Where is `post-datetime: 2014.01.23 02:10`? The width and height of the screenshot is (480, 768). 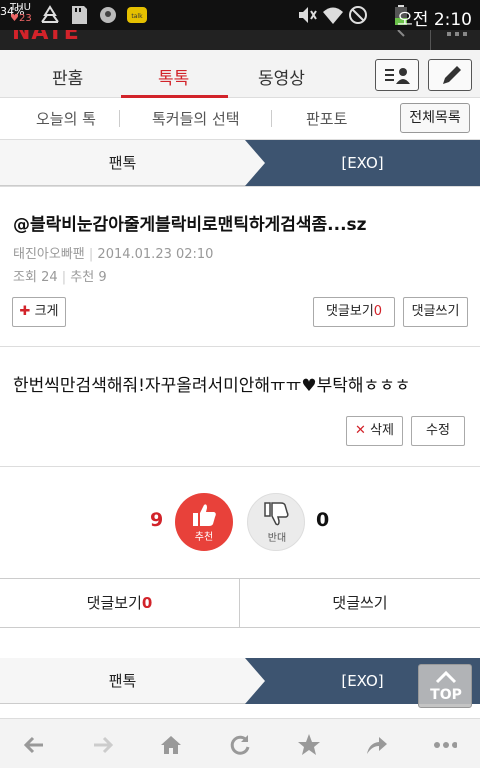 post-datetime: 2014.01.23 02:10 is located at coordinates (155, 254).